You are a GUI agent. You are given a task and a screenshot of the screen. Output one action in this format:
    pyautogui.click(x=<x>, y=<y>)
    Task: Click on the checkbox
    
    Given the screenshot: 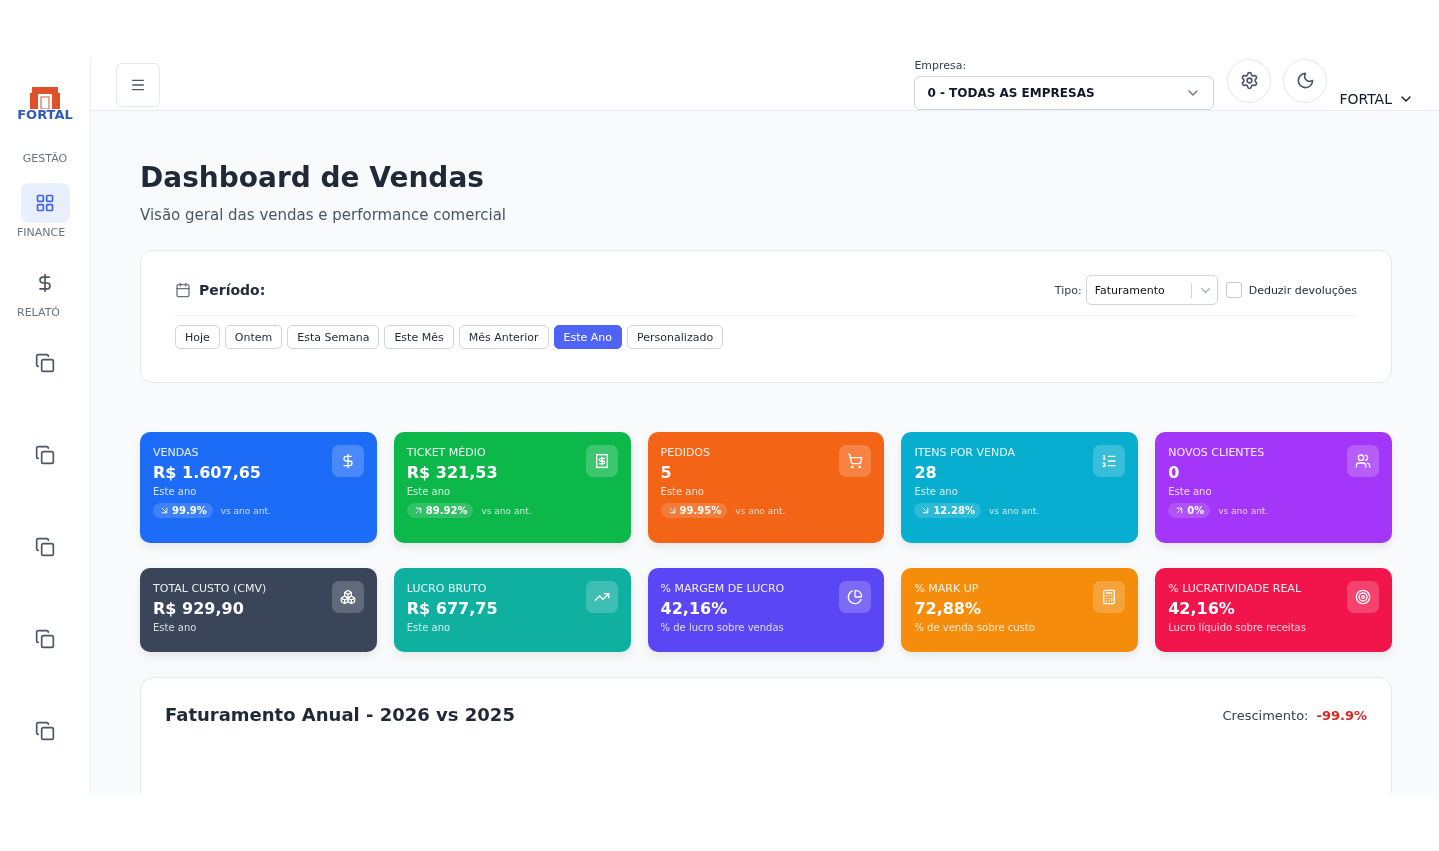 What is the action you would take?
    pyautogui.click(x=1233, y=290)
    